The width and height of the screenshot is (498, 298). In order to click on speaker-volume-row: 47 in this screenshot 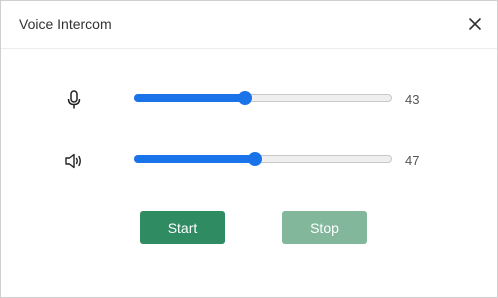, I will do `click(249, 160)`.